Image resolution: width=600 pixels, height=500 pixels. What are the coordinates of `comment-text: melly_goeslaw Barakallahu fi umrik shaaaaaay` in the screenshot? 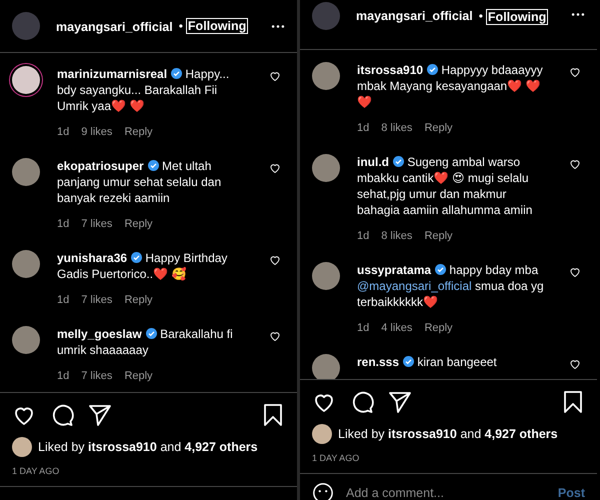 It's located at (145, 342).